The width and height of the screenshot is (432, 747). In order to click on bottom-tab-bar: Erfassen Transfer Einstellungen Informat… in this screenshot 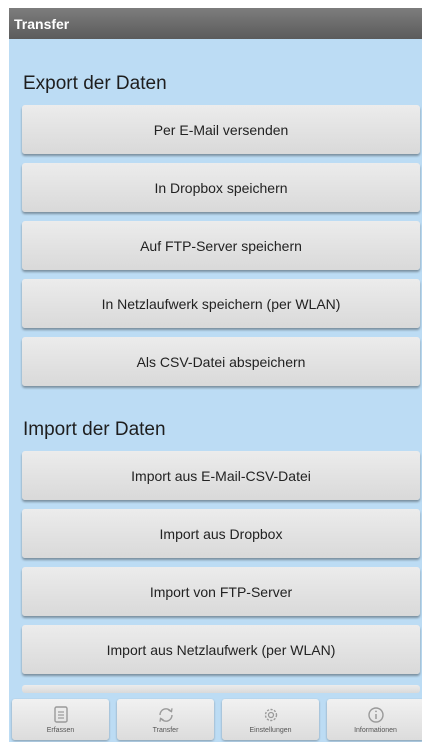, I will do `click(215, 718)`.